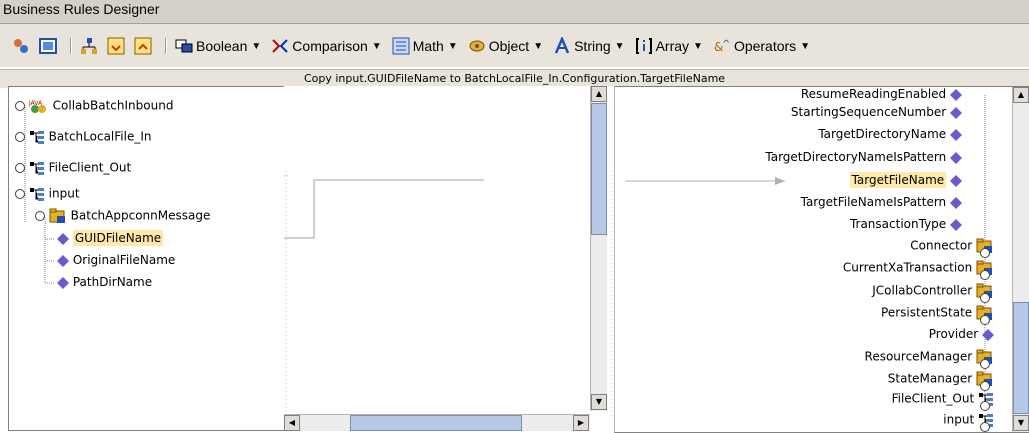  Describe the element at coordinates (37, 106) in the screenshot. I see `java-class-icon: JAVA` at that location.